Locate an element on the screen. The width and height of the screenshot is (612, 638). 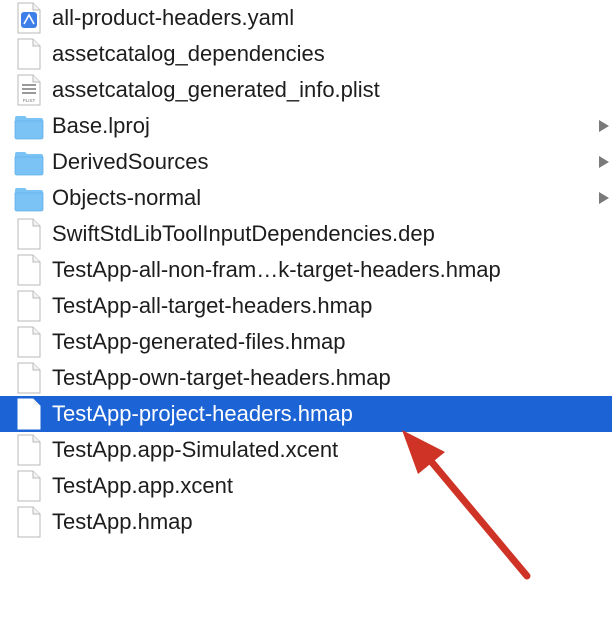
file-row: TestApp.app.xcent is located at coordinates (306, 486).